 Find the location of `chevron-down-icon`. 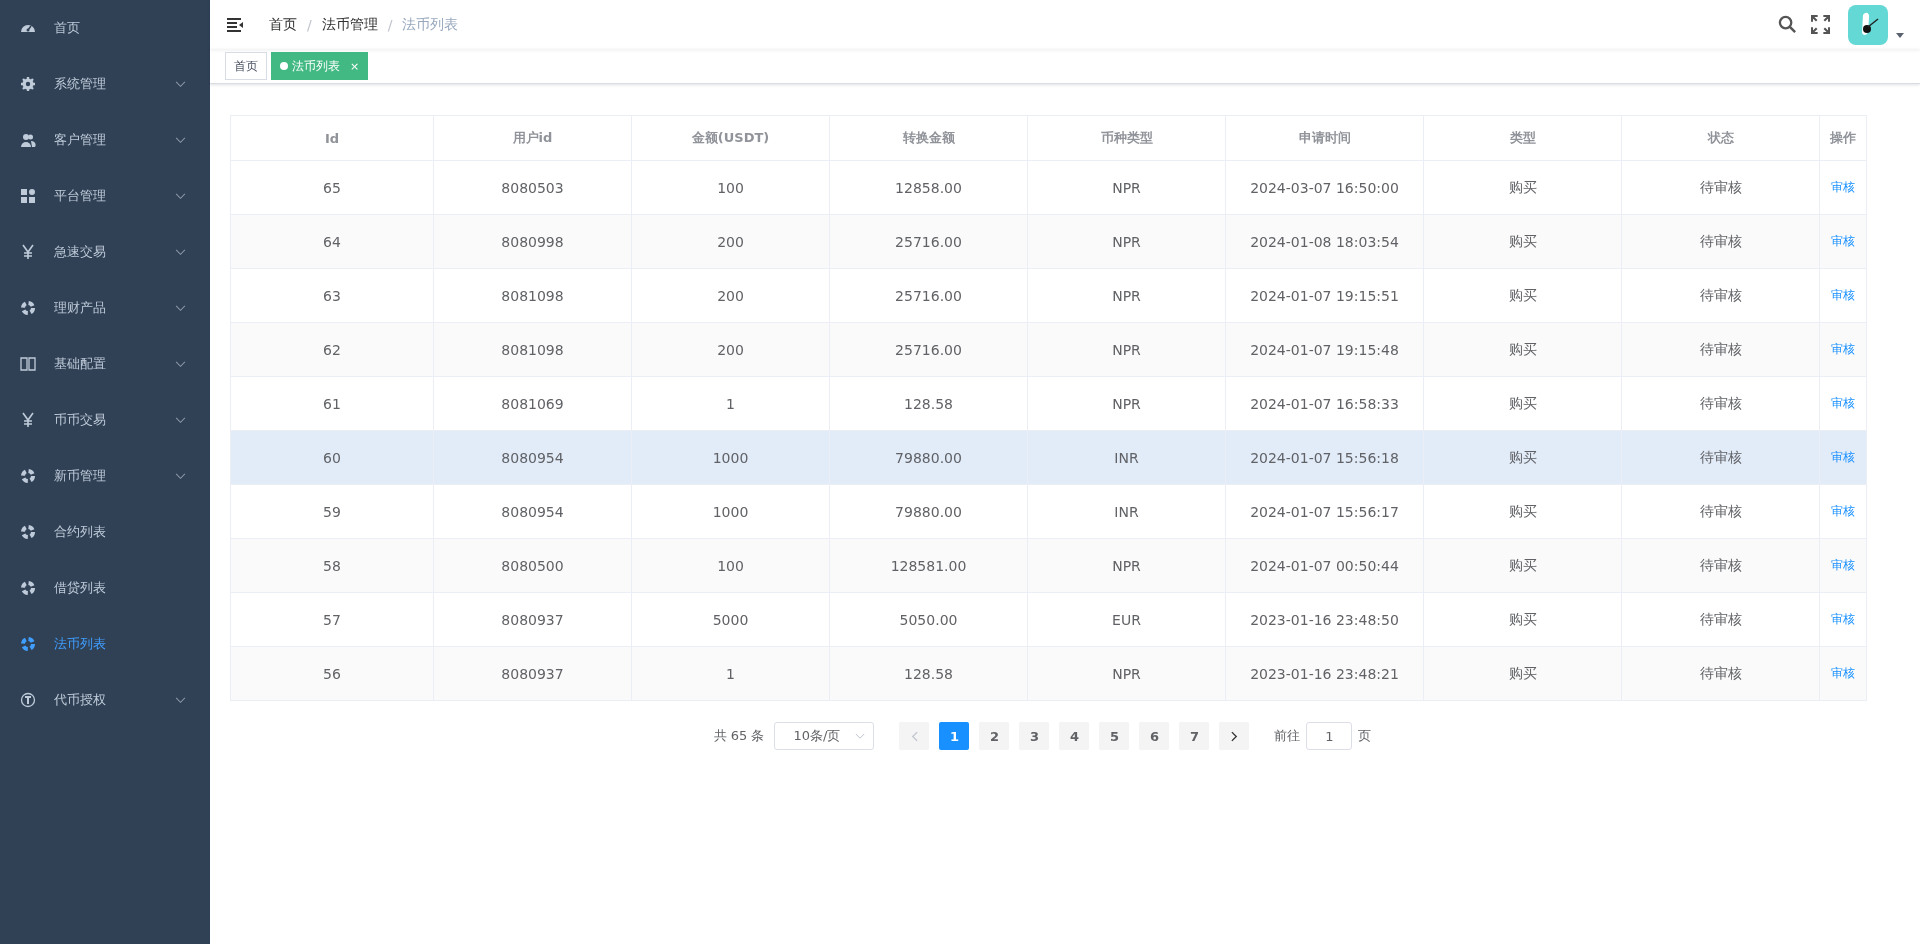

chevron-down-icon is located at coordinates (860, 736).